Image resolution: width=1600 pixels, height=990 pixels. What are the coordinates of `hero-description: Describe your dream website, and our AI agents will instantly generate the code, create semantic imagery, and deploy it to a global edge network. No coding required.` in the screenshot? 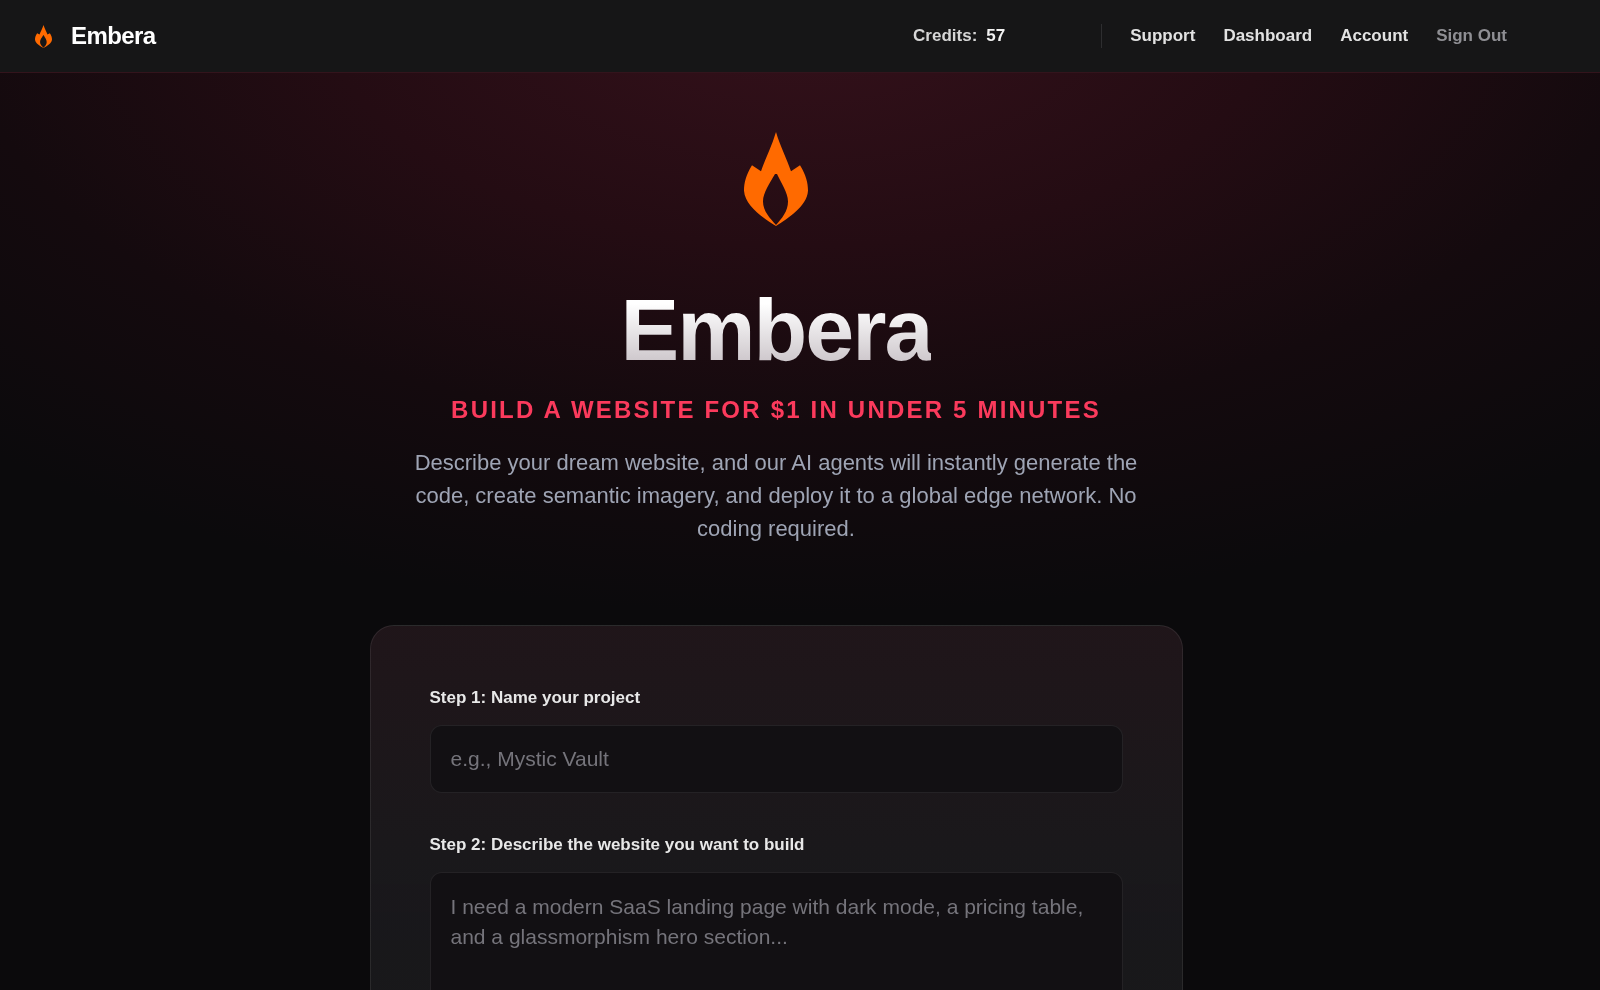 It's located at (776, 496).